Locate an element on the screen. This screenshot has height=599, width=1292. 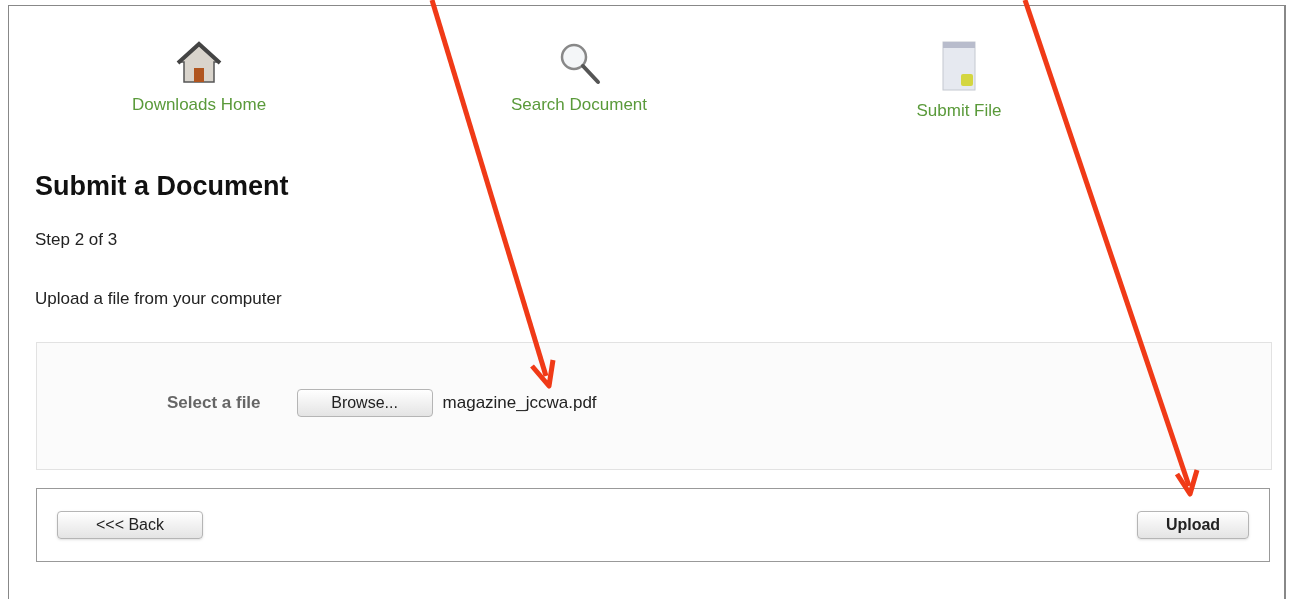
house-icon is located at coordinates (199, 63).